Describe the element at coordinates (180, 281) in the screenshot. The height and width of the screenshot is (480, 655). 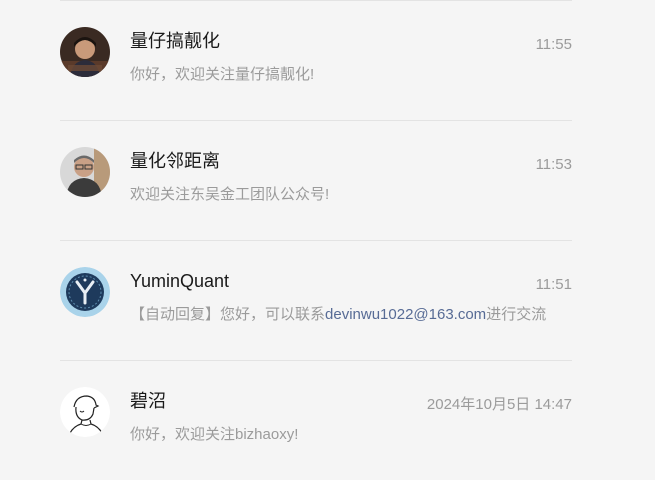
I see `contact-name: YuminQuant` at that location.